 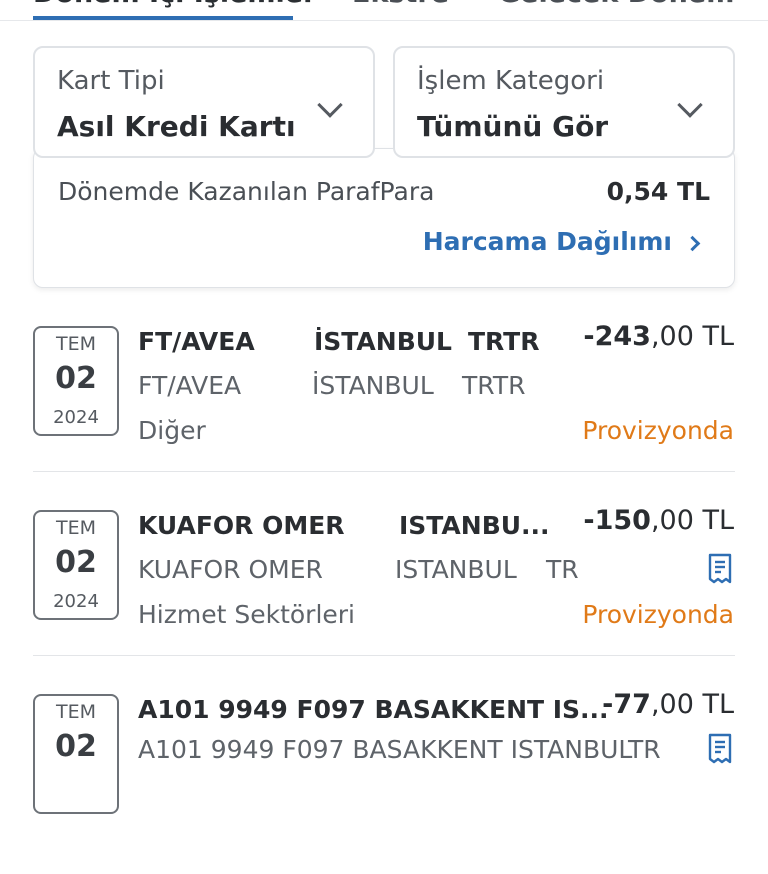 What do you see at coordinates (247, 614) in the screenshot?
I see `transaction-category: Hizmet Sektörleri` at bounding box center [247, 614].